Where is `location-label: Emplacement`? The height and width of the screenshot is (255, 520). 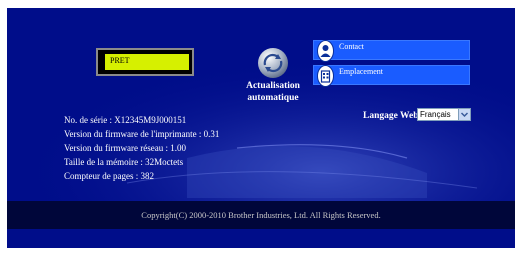 location-label: Emplacement is located at coordinates (361, 71).